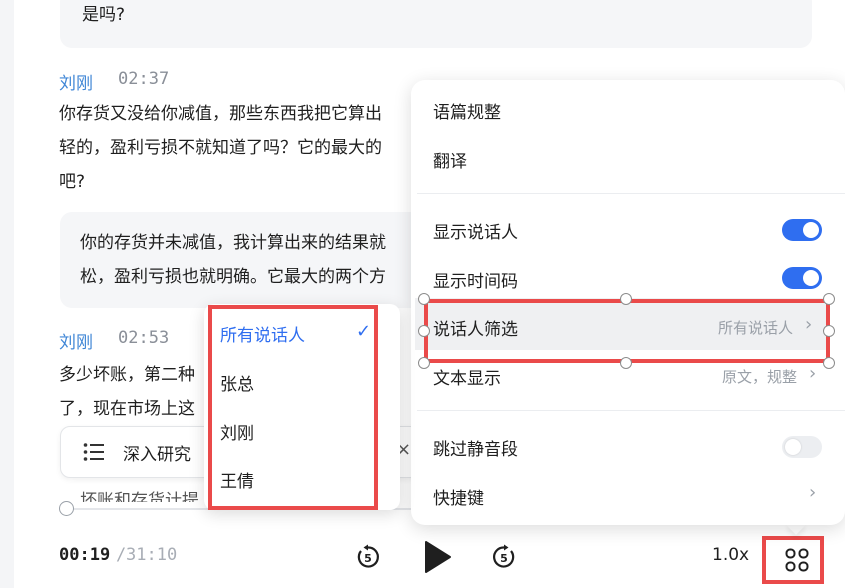 This screenshot has height=588, width=845. I want to click on menu-item-normalize: 语篇规整, so click(467, 110).